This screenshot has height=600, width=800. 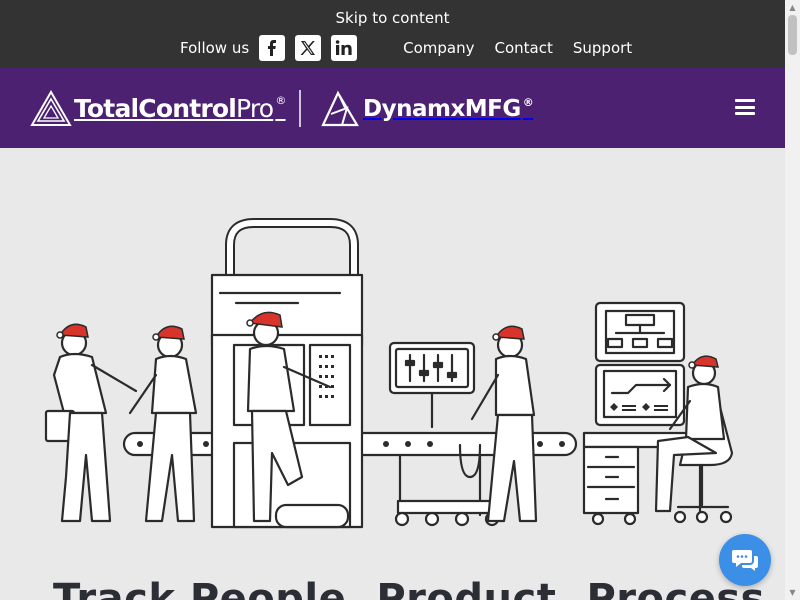 I want to click on nav-contact-link: Contact, so click(x=524, y=48).